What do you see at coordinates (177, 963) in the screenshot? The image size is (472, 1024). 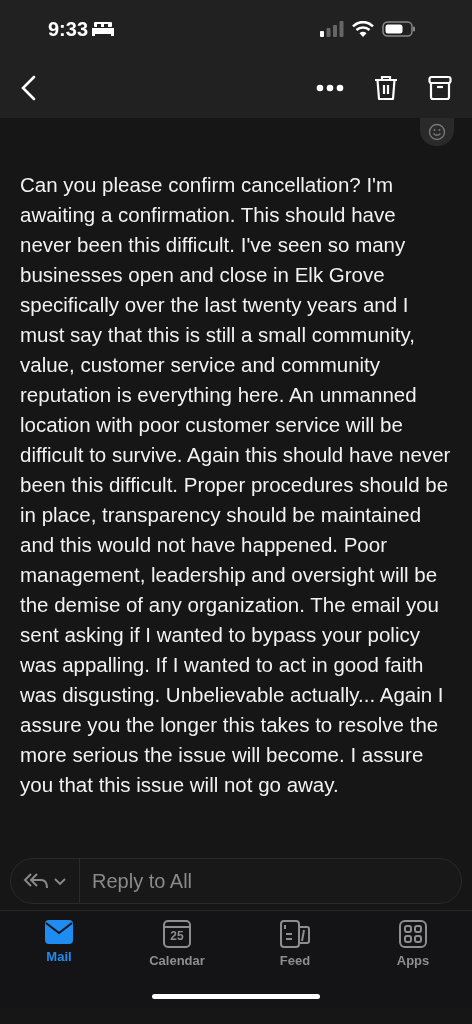 I see `tab: 25 Calendar` at bounding box center [177, 963].